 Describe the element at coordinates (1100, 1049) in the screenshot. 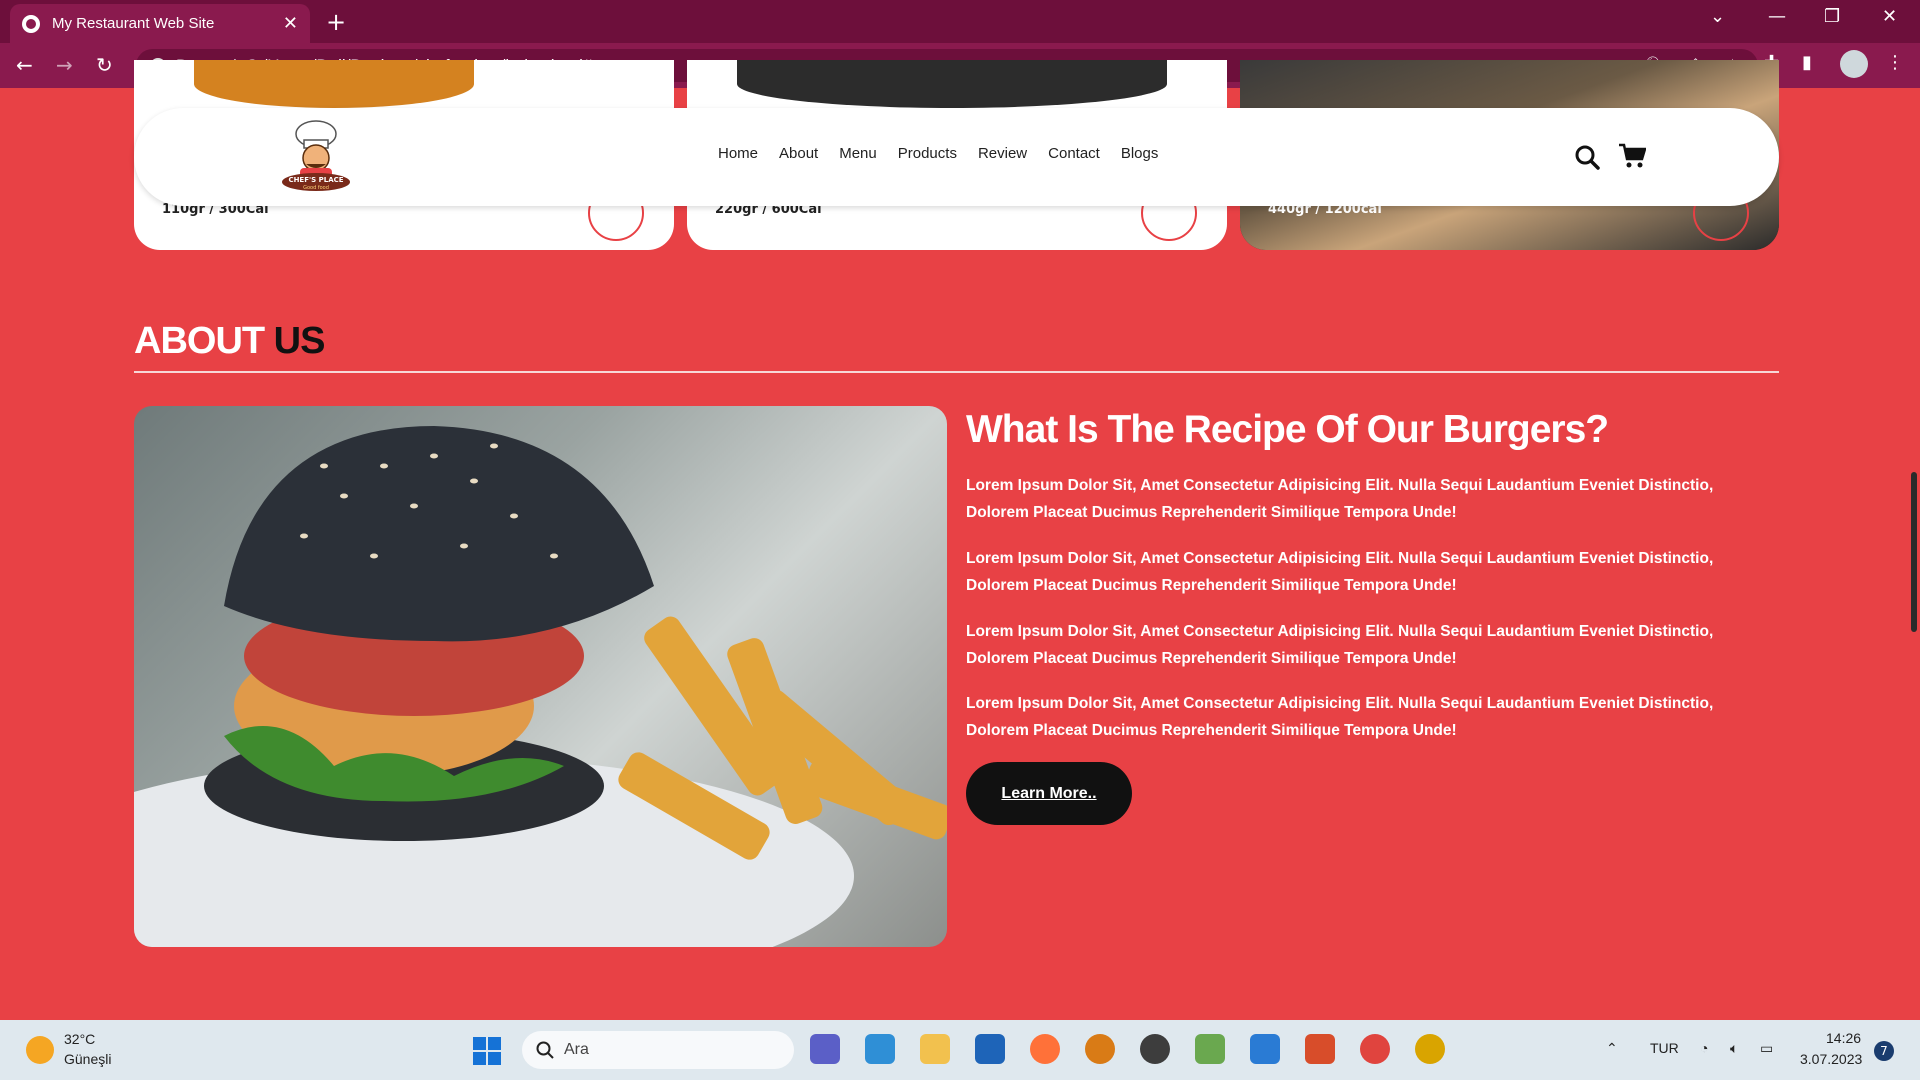

I see `search-app-icon` at that location.